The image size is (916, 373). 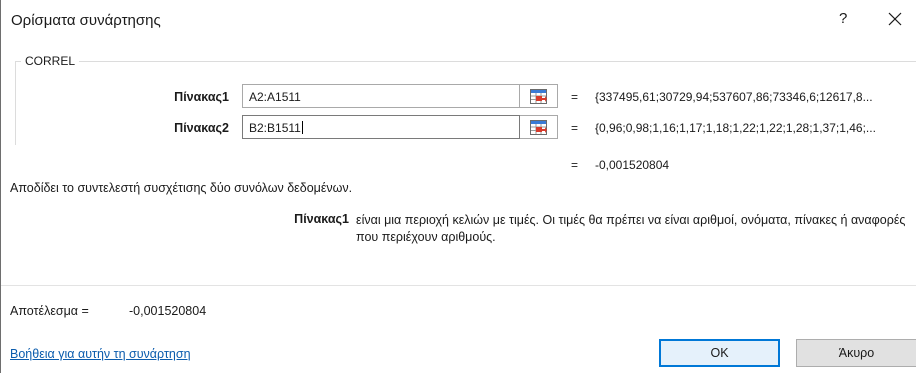 What do you see at coordinates (856, 353) in the screenshot?
I see `cancel-button: Άκυρο` at bounding box center [856, 353].